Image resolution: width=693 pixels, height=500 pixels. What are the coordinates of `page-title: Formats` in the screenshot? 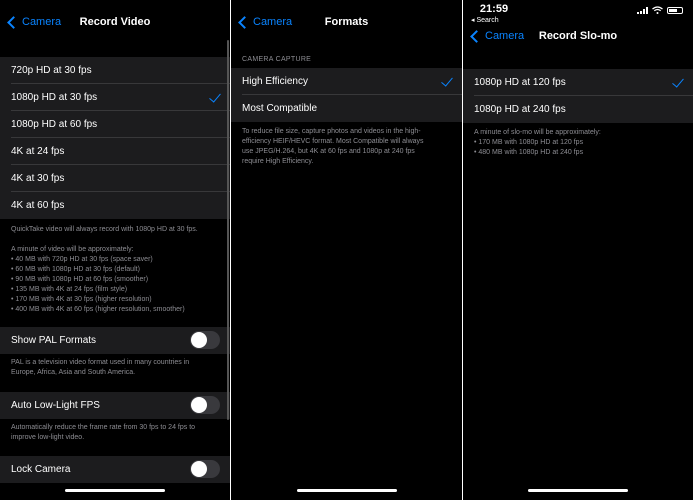 It's located at (346, 22).